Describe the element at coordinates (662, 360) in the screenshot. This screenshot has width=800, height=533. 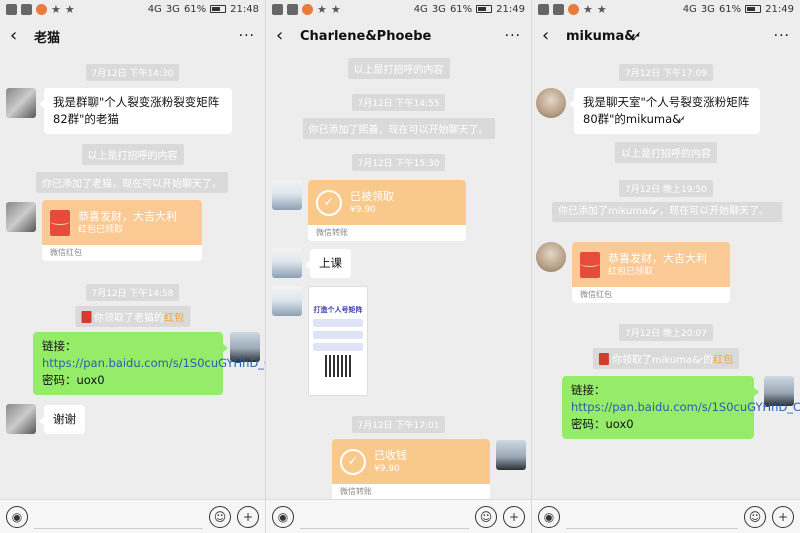
I see `red-packet-notice-text: 你领取了mikuma&·̷的` at that location.